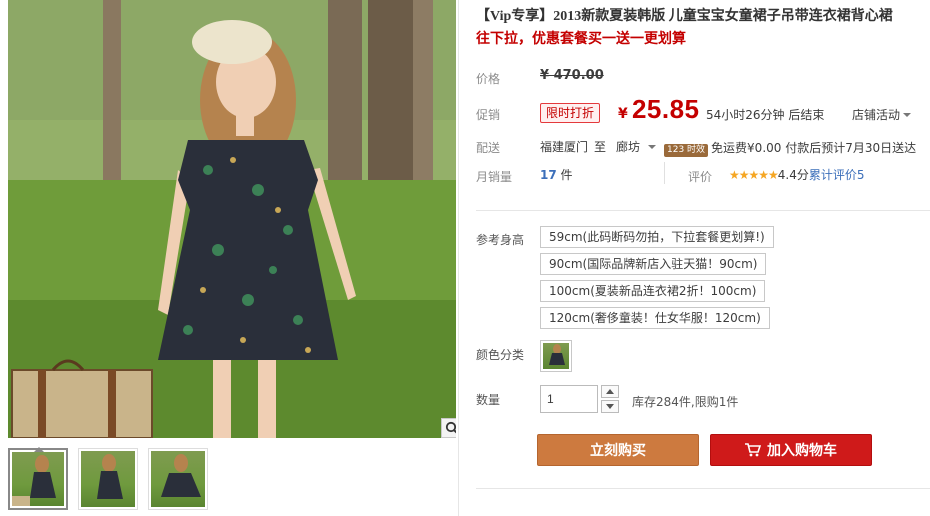 The height and width of the screenshot is (516, 930). I want to click on bottom-divider, so click(703, 488).